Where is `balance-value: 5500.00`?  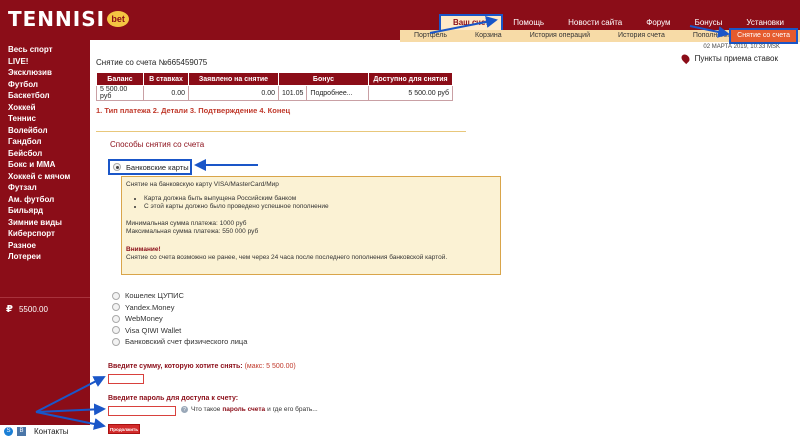
balance-value: 5500.00 is located at coordinates (33, 309).